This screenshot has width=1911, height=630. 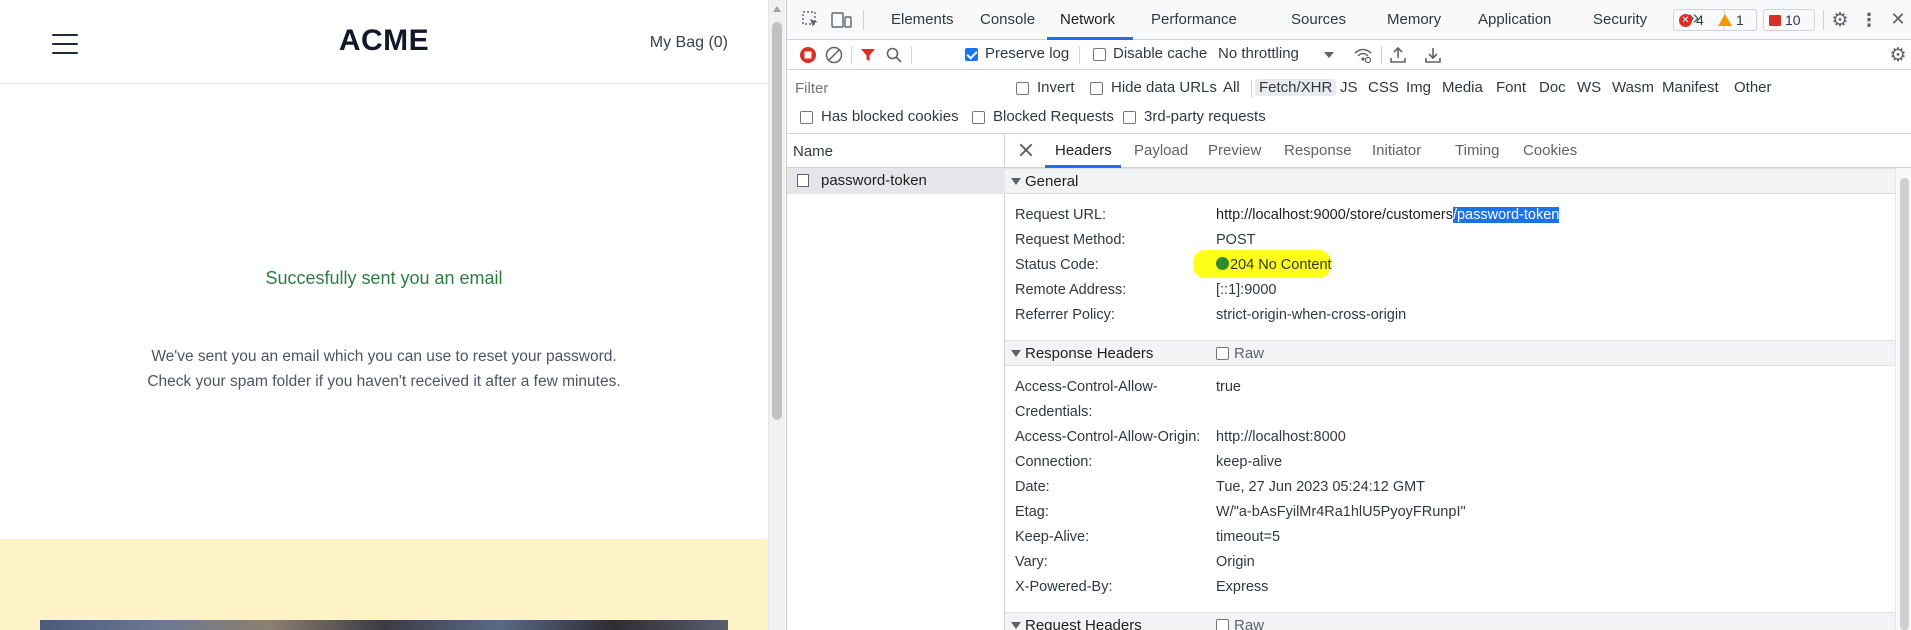 I want to click on my-bag-link: My Bag (0), so click(x=689, y=43).